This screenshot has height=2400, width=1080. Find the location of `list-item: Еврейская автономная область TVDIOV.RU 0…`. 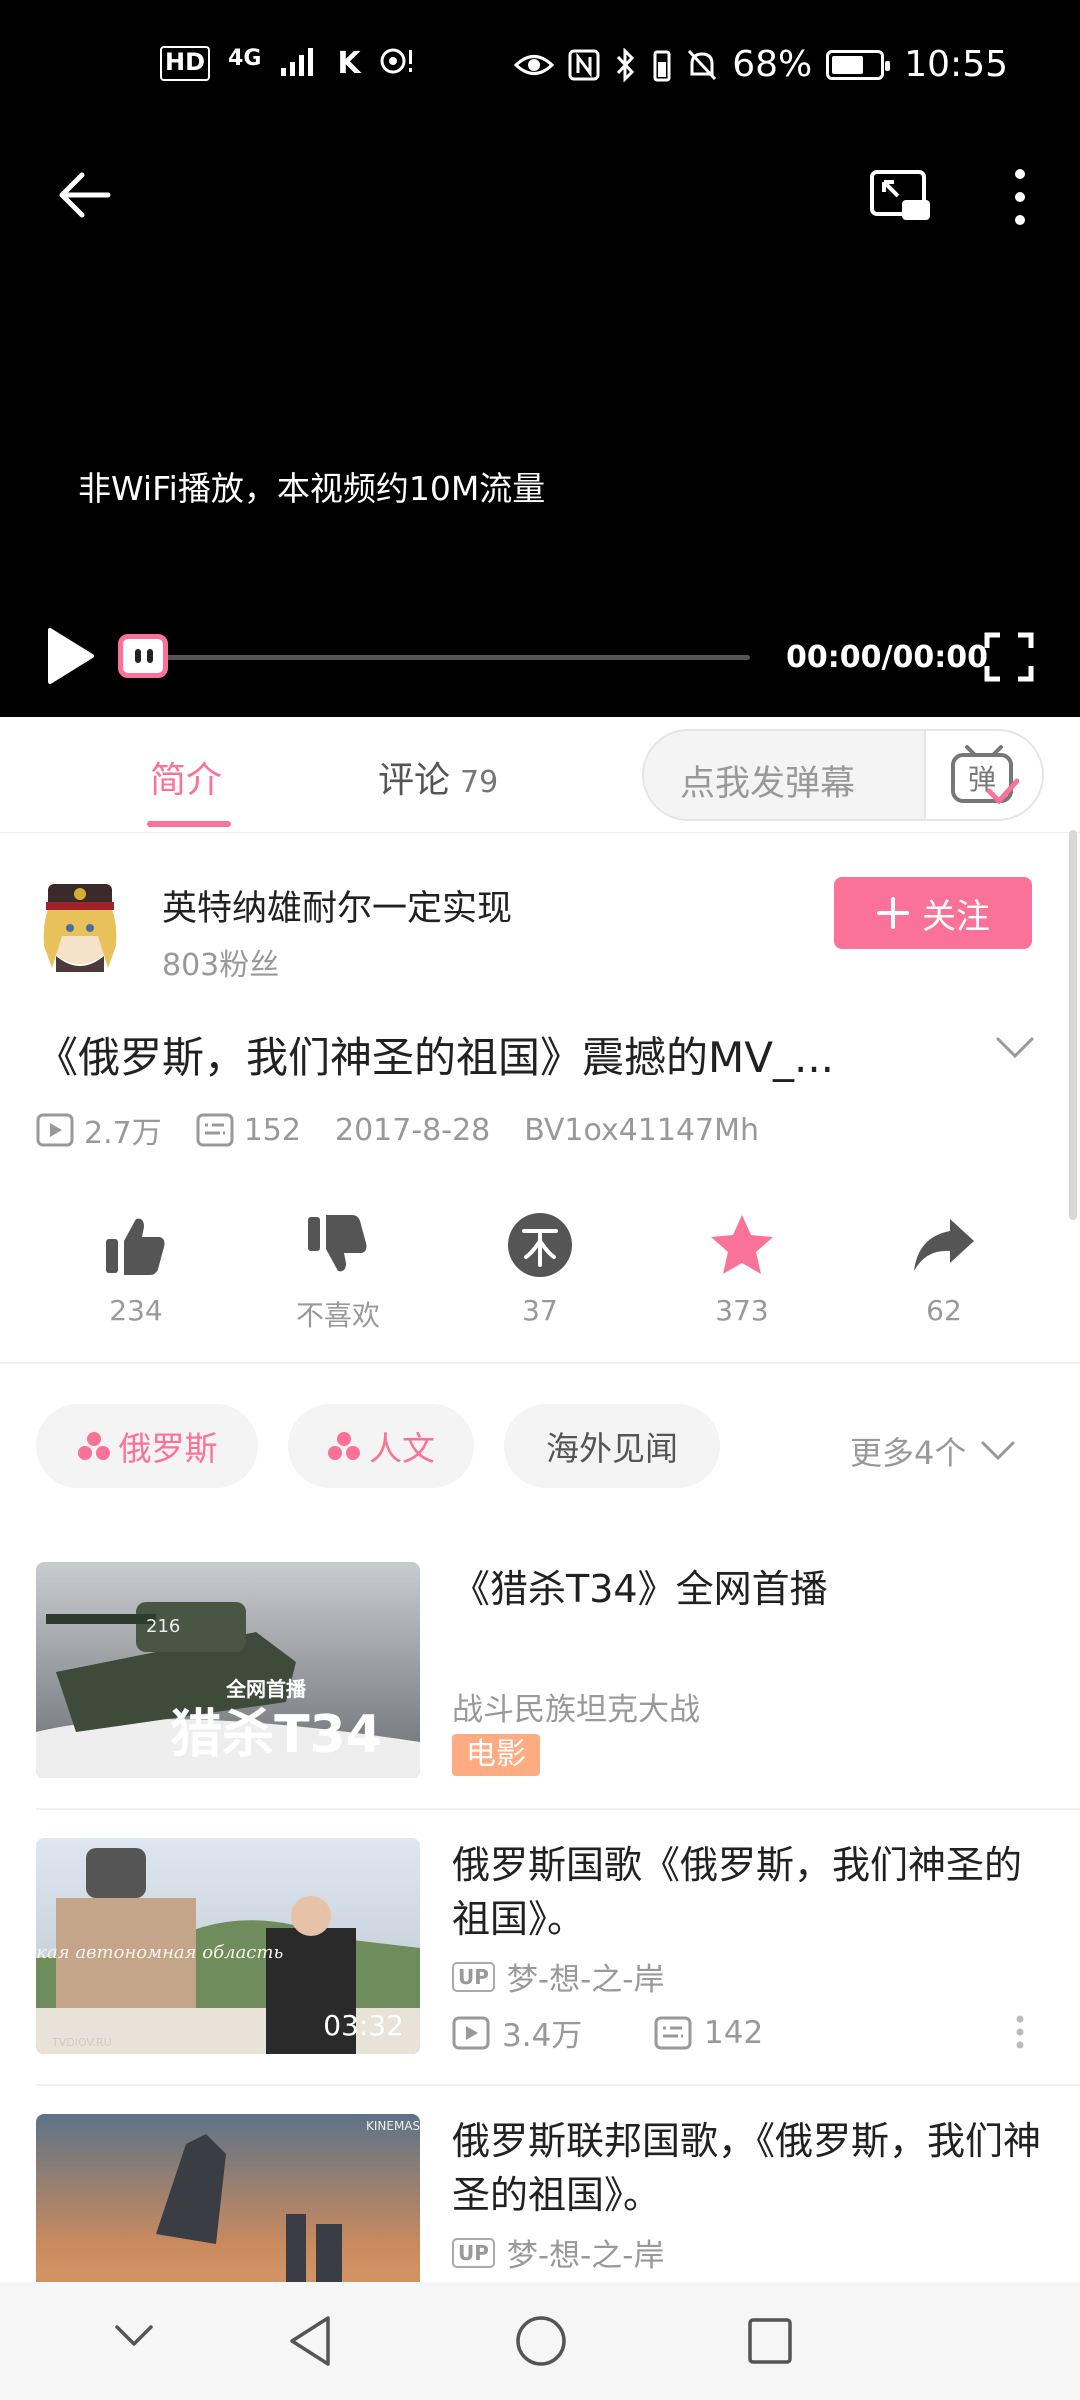

list-item: Еврейская автономная область TVDIOV.RU 0… is located at coordinates (540, 1976).